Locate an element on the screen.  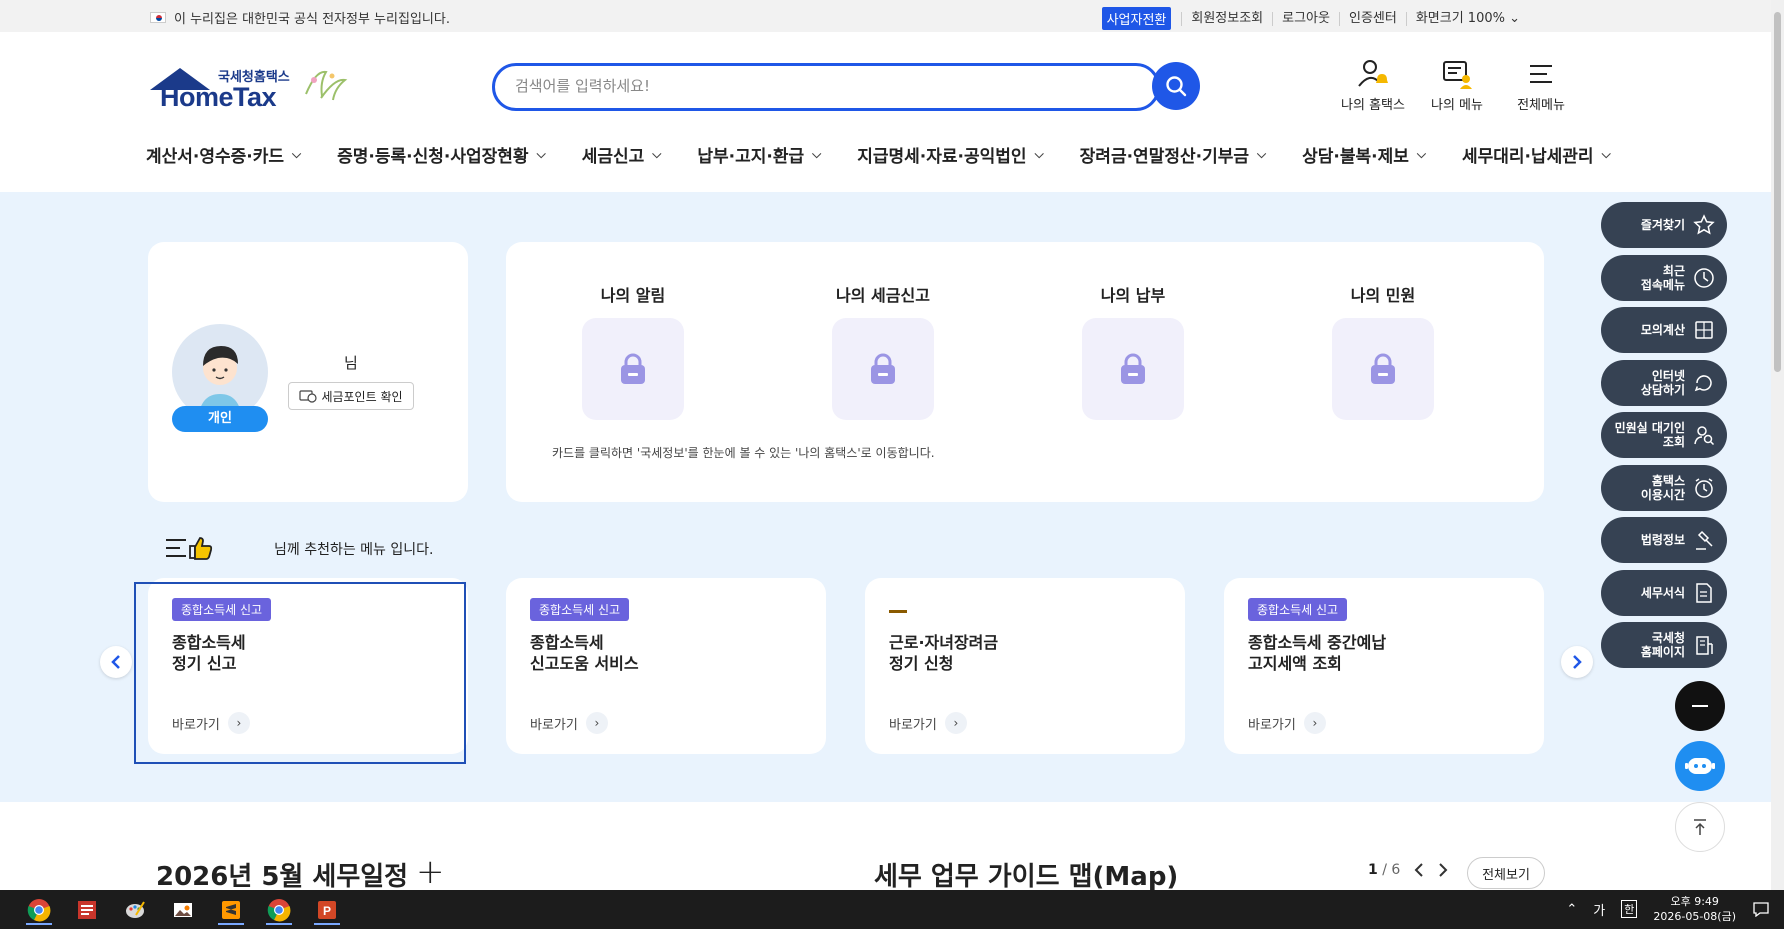
korea-flag-icon is located at coordinates (158, 17).